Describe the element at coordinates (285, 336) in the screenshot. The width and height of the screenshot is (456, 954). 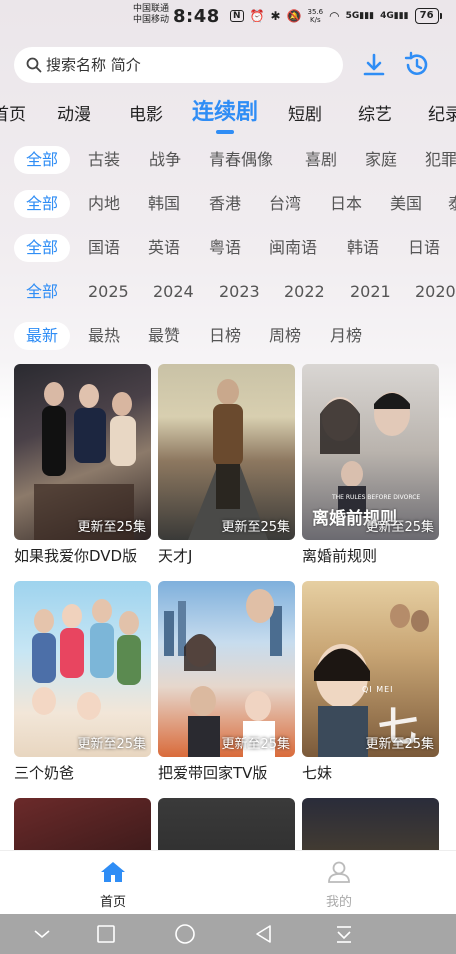
I see `sort-chip: 周榜` at that location.